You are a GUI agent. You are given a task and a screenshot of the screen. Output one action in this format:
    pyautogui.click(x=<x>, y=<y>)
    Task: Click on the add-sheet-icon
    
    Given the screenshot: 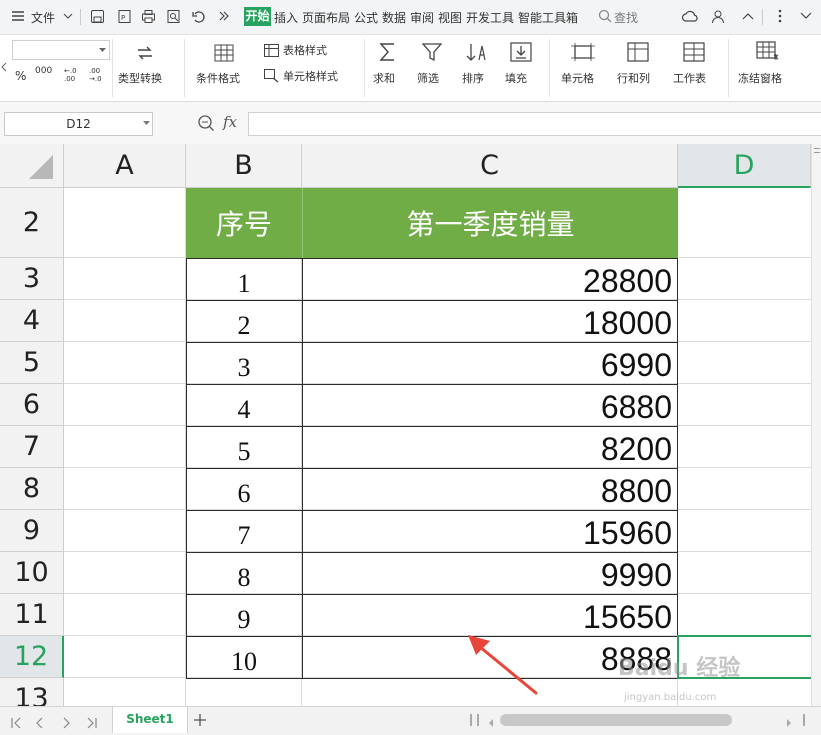 What is the action you would take?
    pyautogui.click(x=200, y=721)
    